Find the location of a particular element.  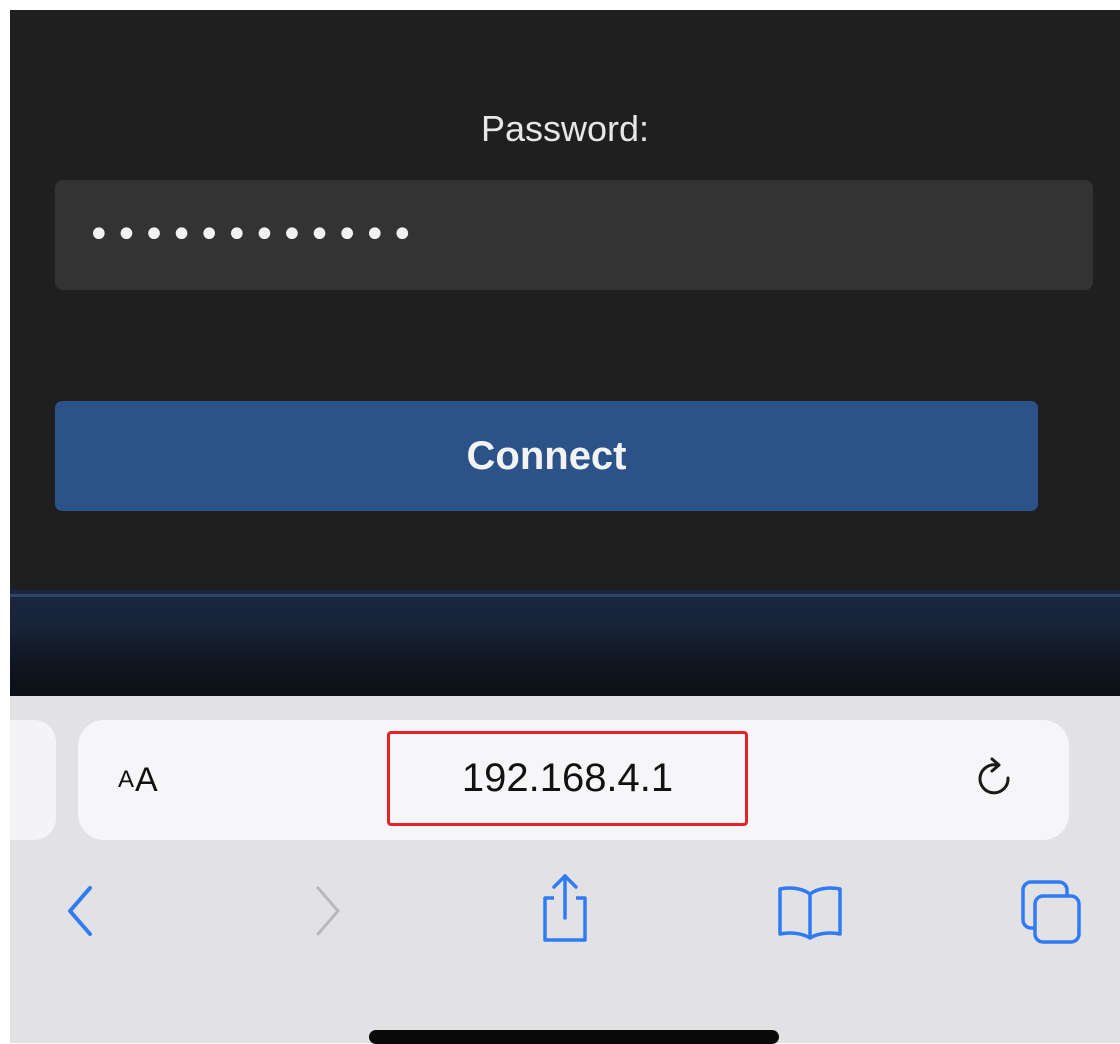

text-size-small-a: A is located at coordinates (126, 779).